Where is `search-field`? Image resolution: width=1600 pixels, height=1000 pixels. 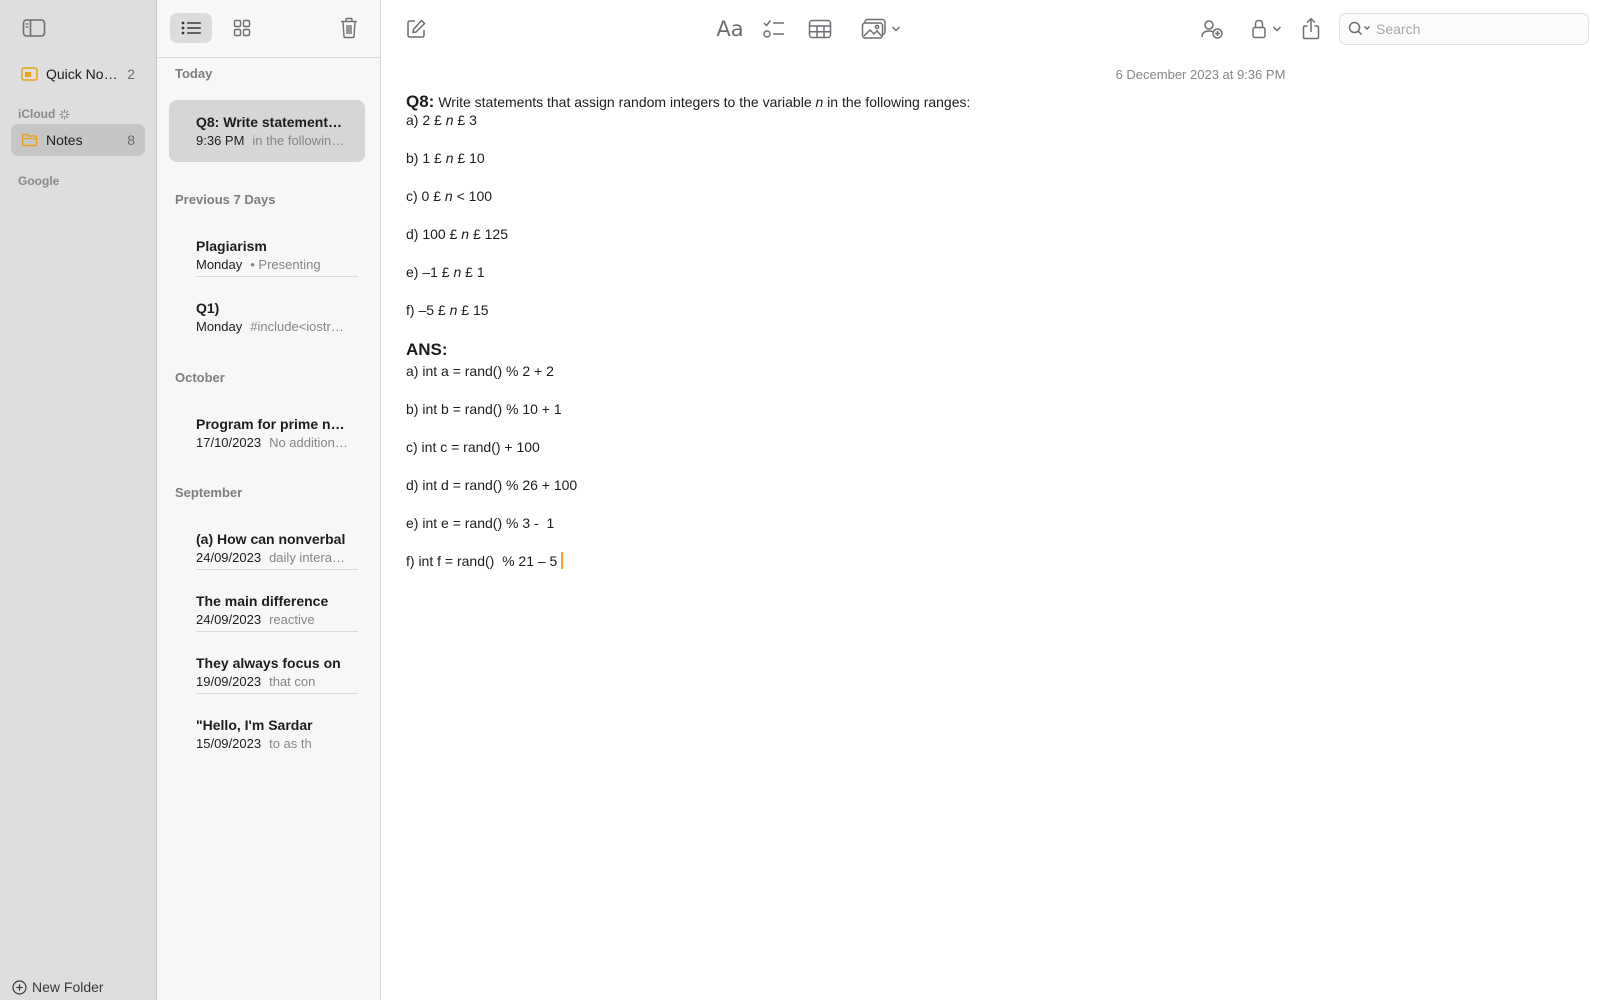 search-field is located at coordinates (1464, 29).